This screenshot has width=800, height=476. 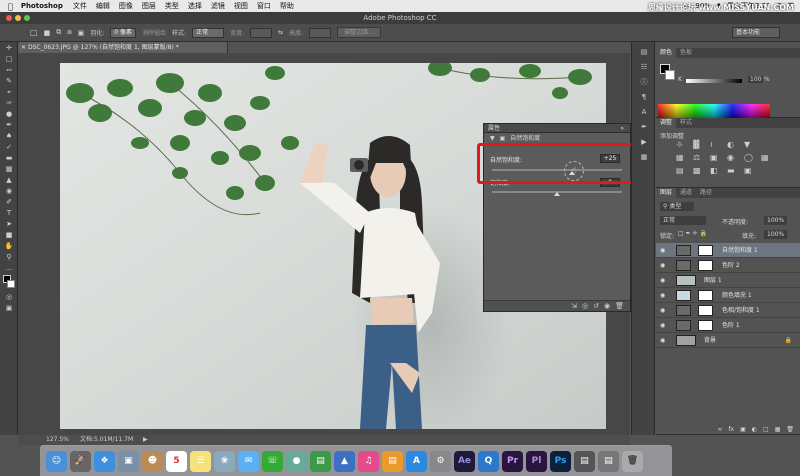 I want to click on layer-row-color-fill: ◉ 颜色填充 1, so click(x=728, y=295).